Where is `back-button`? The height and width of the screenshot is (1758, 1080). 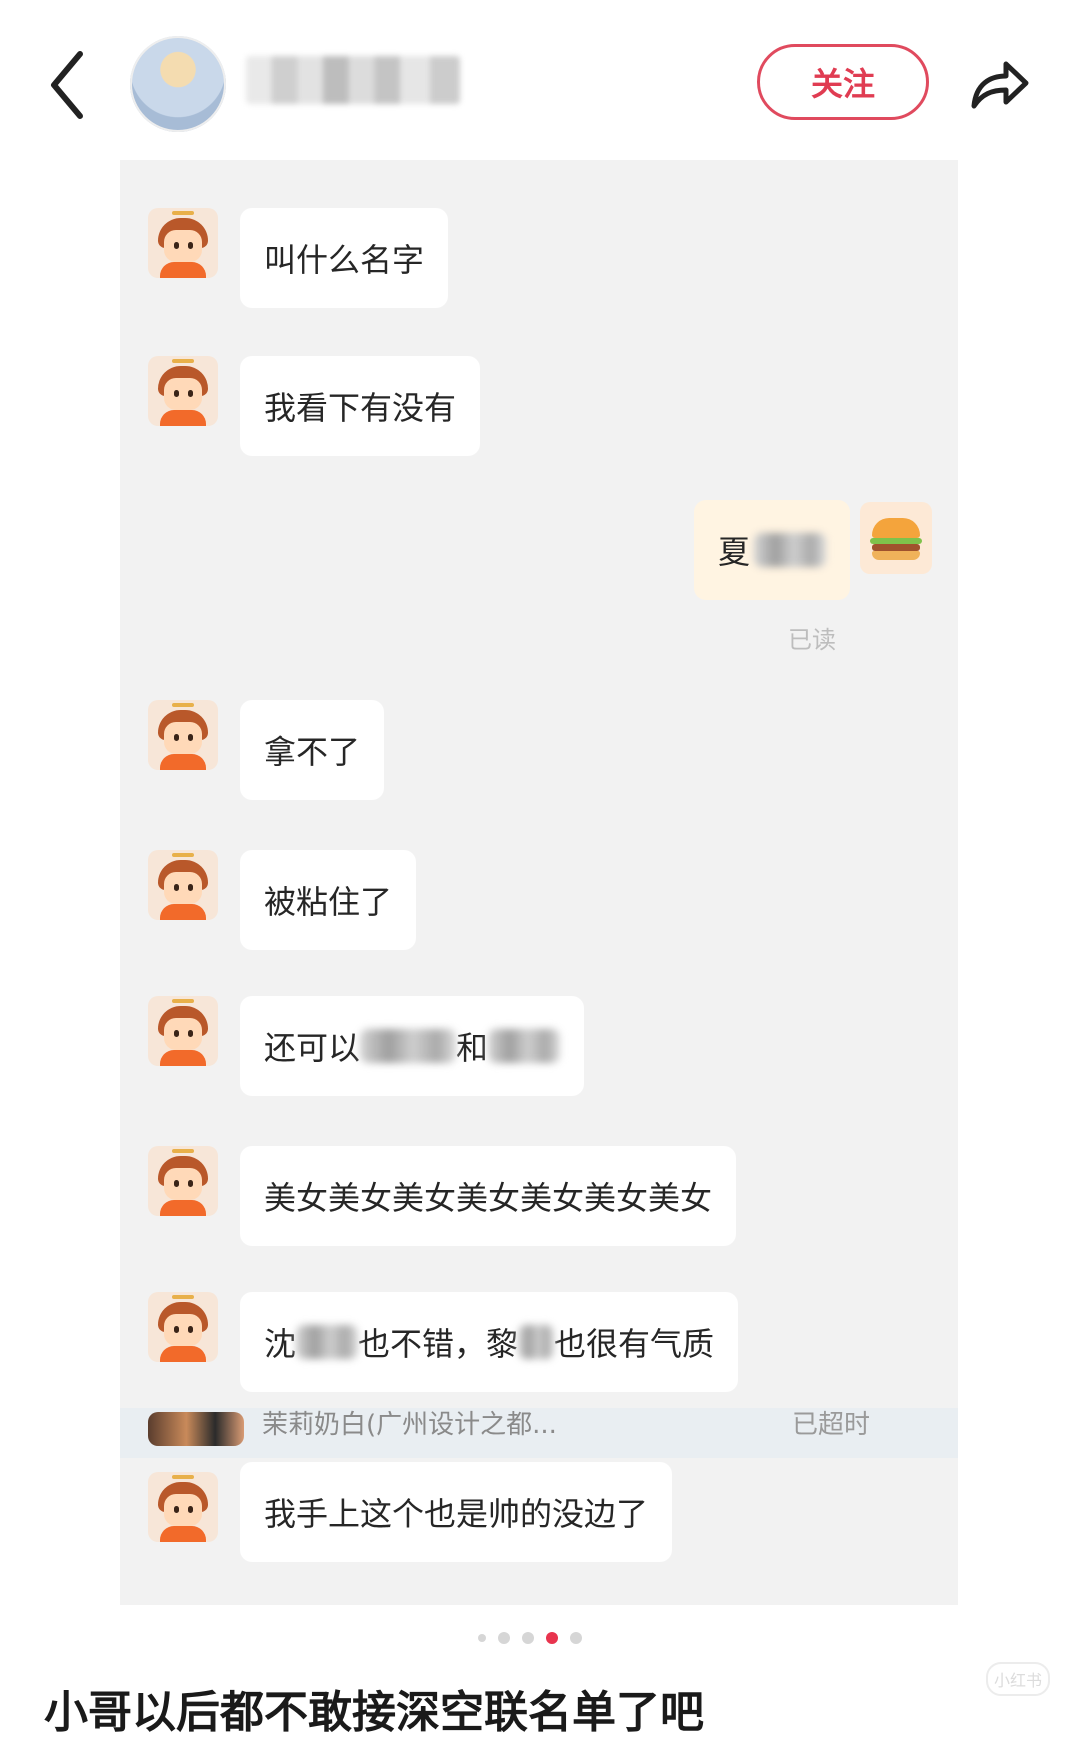
back-button is located at coordinates (70, 85).